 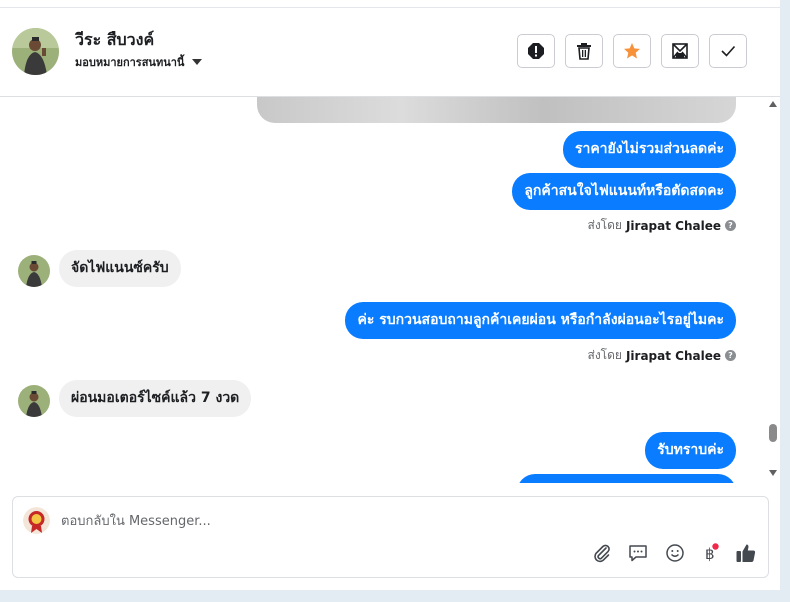 I want to click on attach-icon, so click(x=602, y=553).